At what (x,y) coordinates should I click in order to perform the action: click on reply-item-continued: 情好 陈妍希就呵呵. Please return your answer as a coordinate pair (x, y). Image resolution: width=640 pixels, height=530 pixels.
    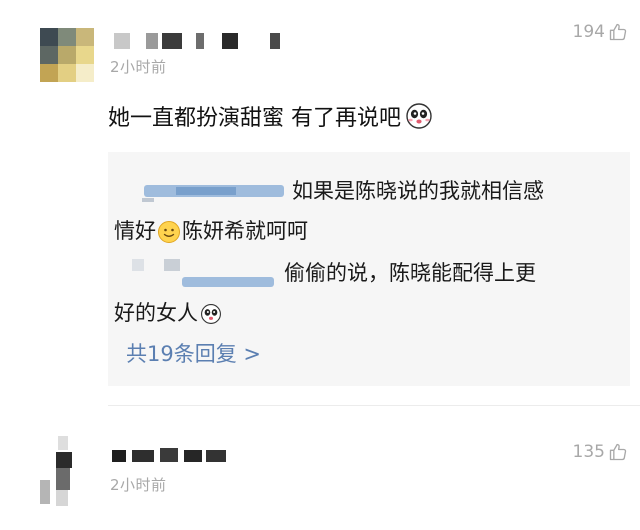
    Looking at the image, I should click on (211, 231).